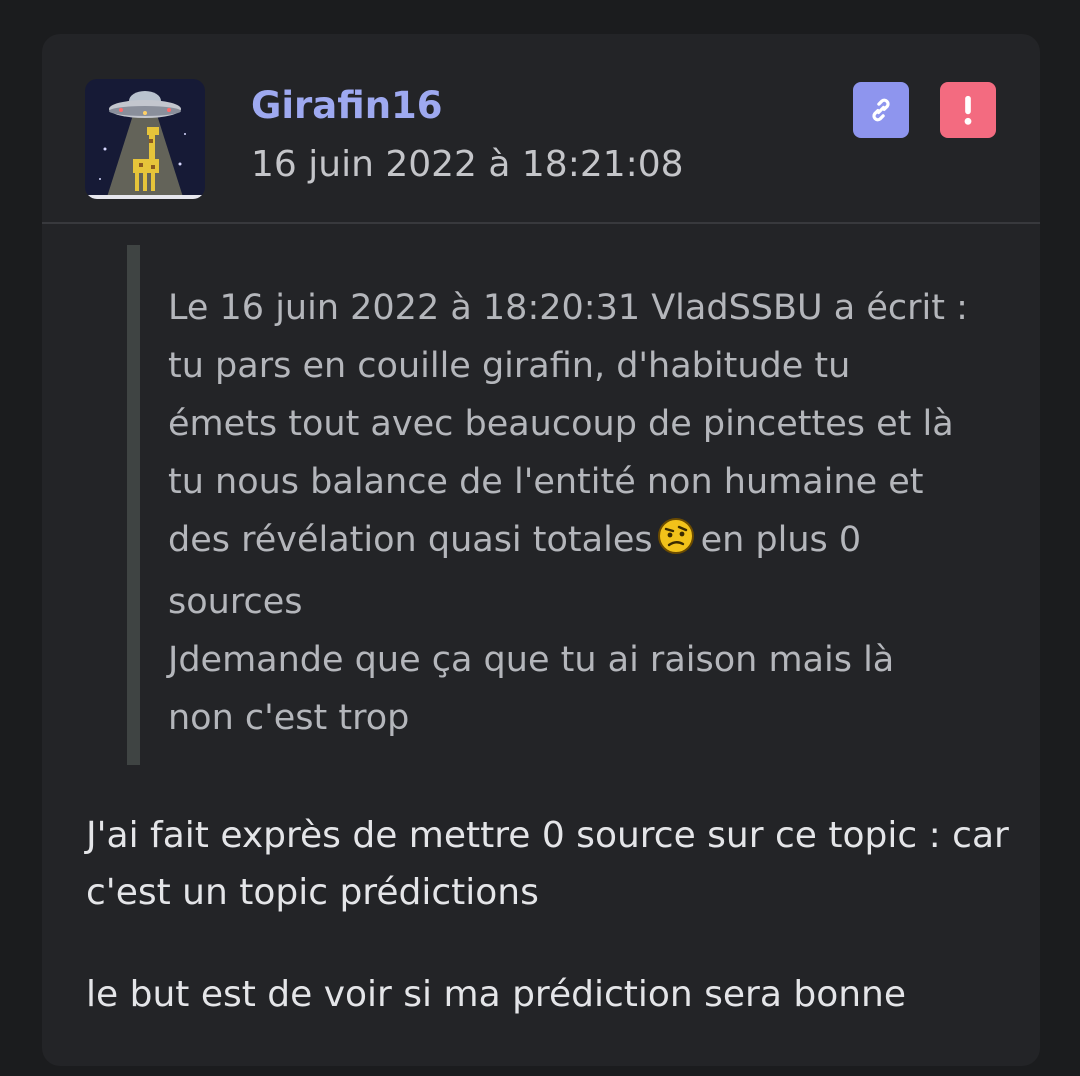  What do you see at coordinates (410, 540) in the screenshot?
I see `quote-line-start: des révélation quasi totales` at bounding box center [410, 540].